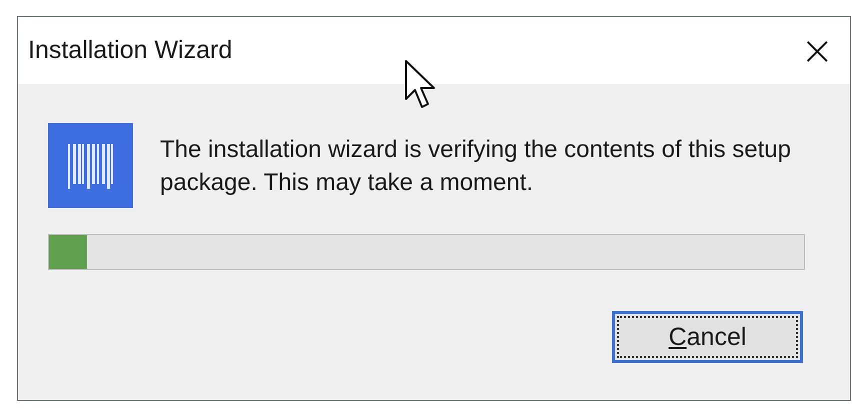 The height and width of the screenshot is (417, 861). What do you see at coordinates (90, 165) in the screenshot?
I see `barcode-app-icon` at bounding box center [90, 165].